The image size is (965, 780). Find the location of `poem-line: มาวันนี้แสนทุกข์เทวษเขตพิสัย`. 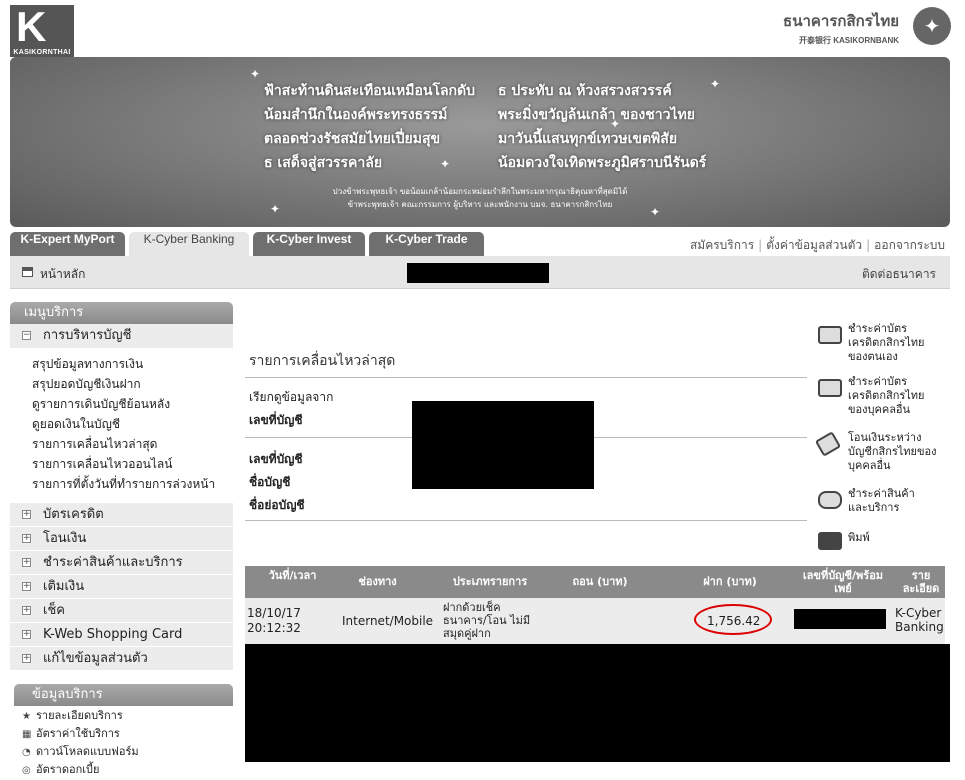

poem-line: มาวันนี้แสนทุกข์เทวษเขตพิสัย is located at coordinates (588, 139).